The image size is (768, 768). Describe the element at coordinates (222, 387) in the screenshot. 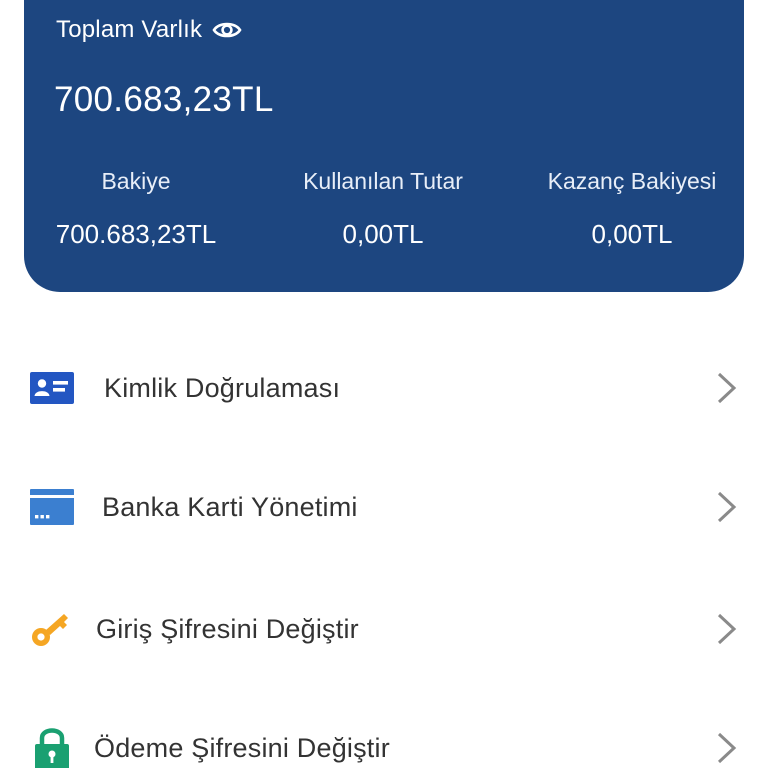

I see `menu-item-label: Kimlik Doğrulaması` at that location.